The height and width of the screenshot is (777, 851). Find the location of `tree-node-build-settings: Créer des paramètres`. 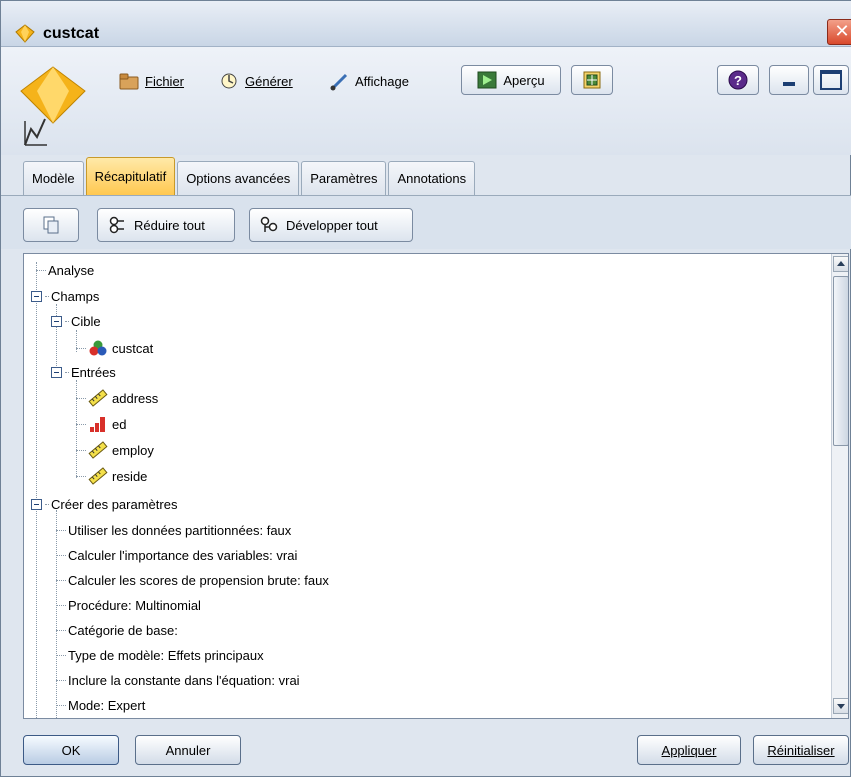

tree-node-build-settings: Créer des paramètres is located at coordinates (104, 504).